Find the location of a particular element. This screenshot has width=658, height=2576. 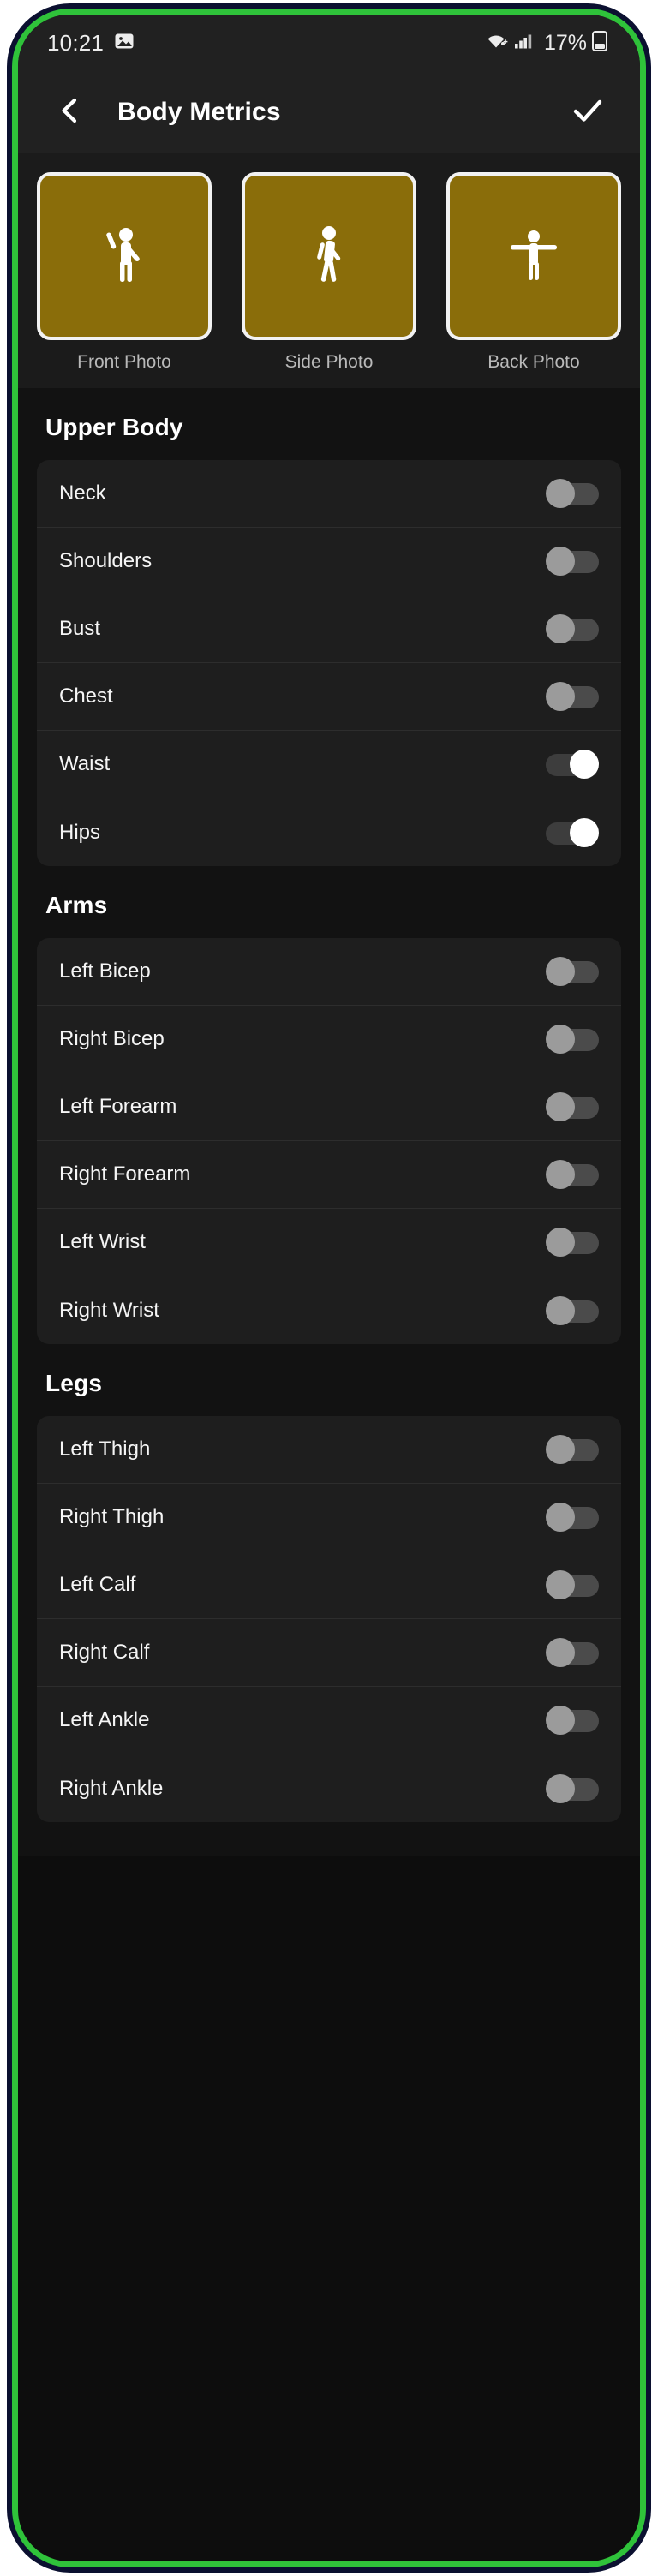

metric-row: Shoulders is located at coordinates (329, 562).